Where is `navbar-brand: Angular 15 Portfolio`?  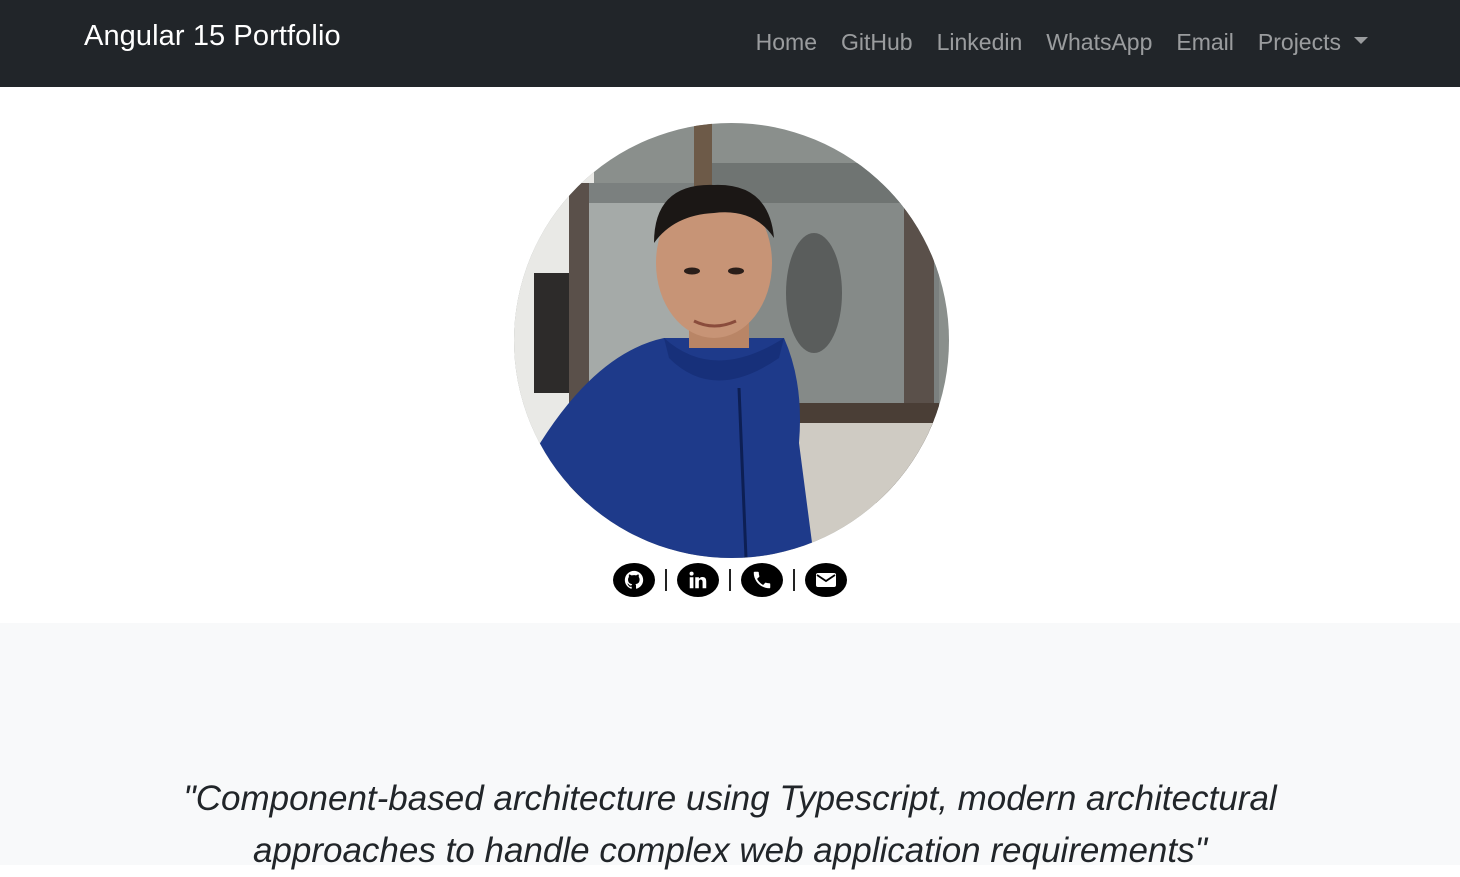 navbar-brand: Angular 15 Portfolio is located at coordinates (212, 36).